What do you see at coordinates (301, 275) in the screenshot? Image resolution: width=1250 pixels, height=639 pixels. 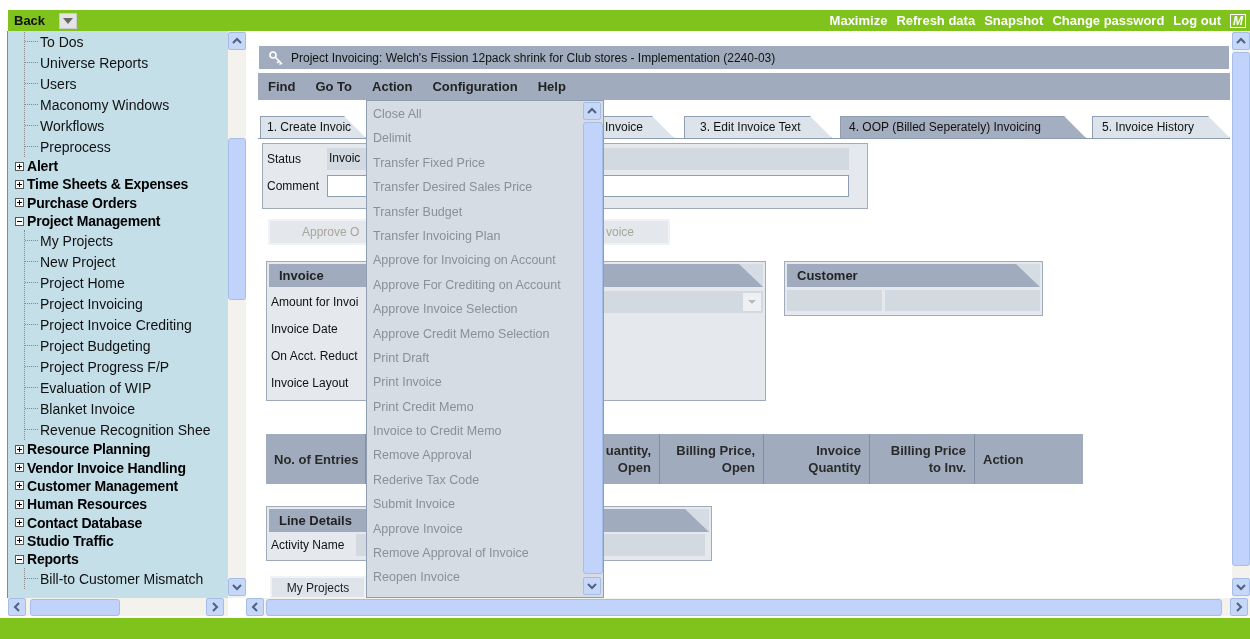 I see `panel-title: Invoice` at bounding box center [301, 275].